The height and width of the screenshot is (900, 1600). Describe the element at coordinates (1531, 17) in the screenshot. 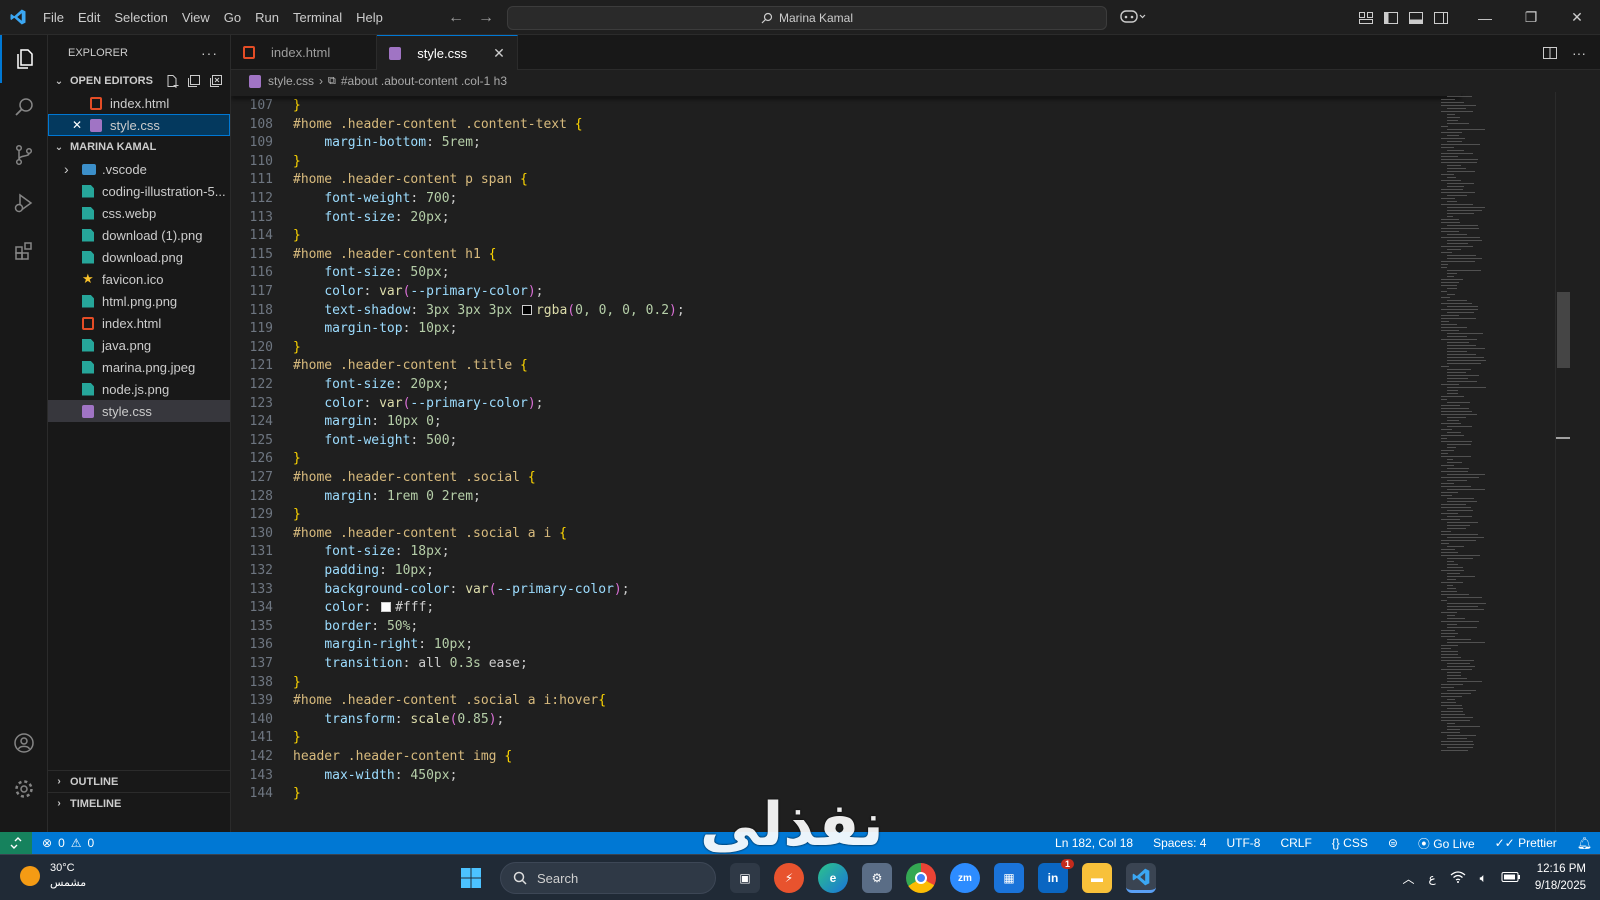

I see `restore-icon: ❐` at that location.